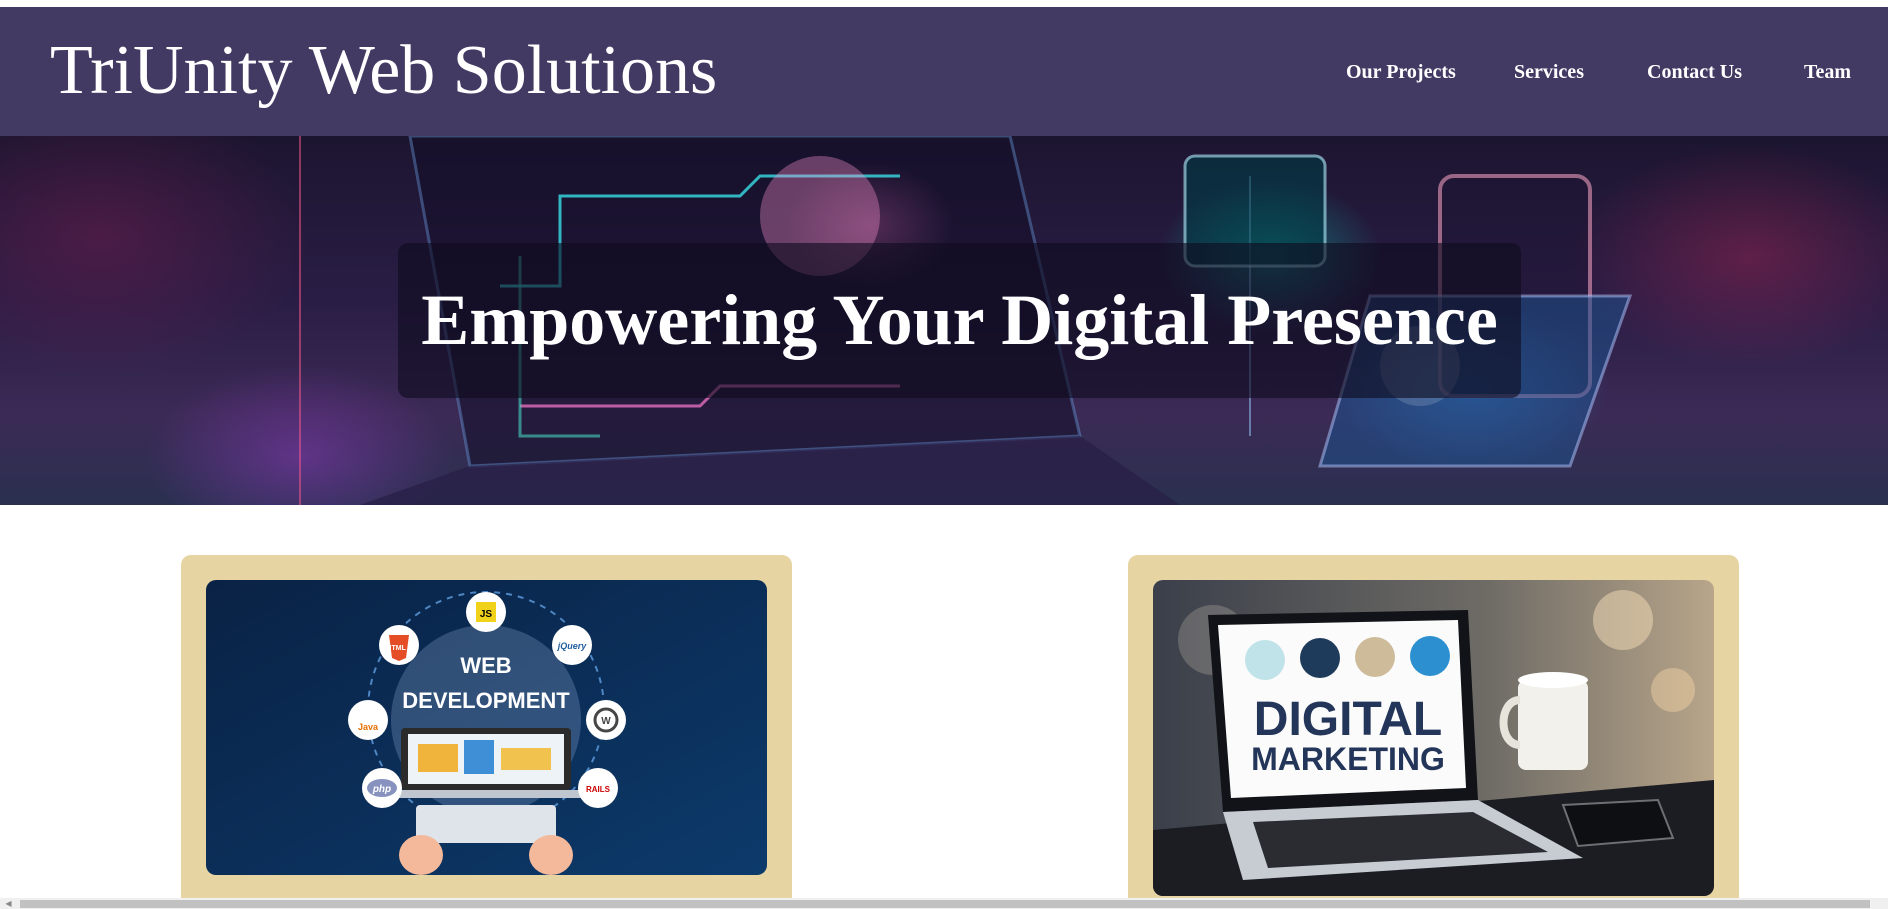 The image size is (1888, 909). Describe the element at coordinates (8, 903) in the screenshot. I see `scroll-left-icon: ◀` at that location.